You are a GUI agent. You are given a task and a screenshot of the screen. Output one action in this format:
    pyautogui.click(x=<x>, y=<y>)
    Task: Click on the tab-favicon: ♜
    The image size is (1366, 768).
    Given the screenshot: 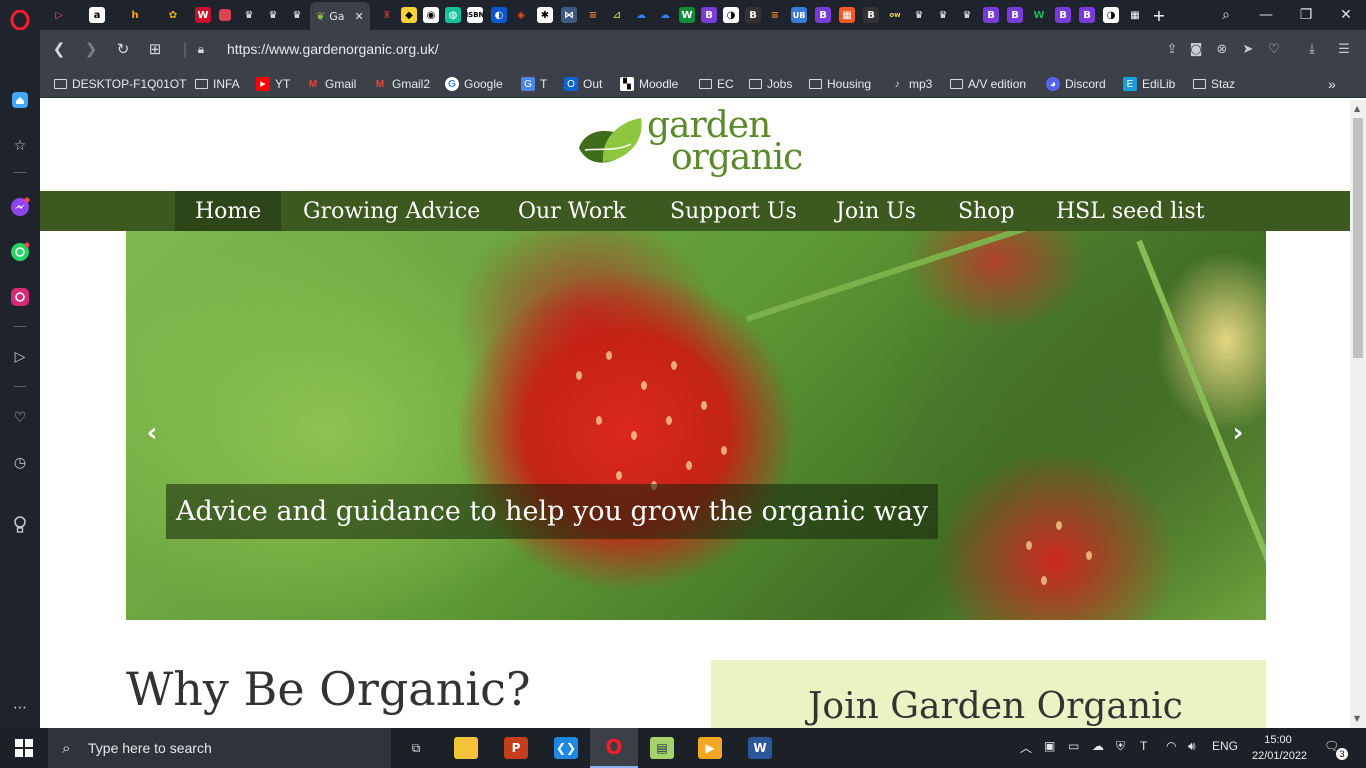 What is the action you would take?
    pyautogui.click(x=387, y=15)
    